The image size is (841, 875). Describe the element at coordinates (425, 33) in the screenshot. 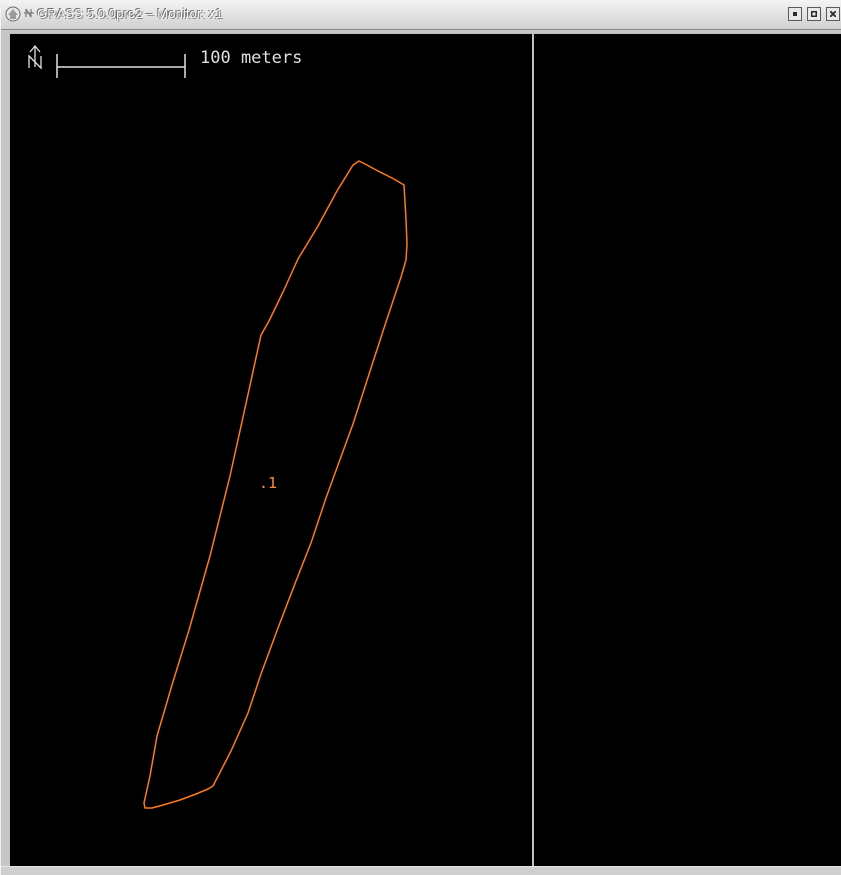

I see `monitor-top-border` at that location.